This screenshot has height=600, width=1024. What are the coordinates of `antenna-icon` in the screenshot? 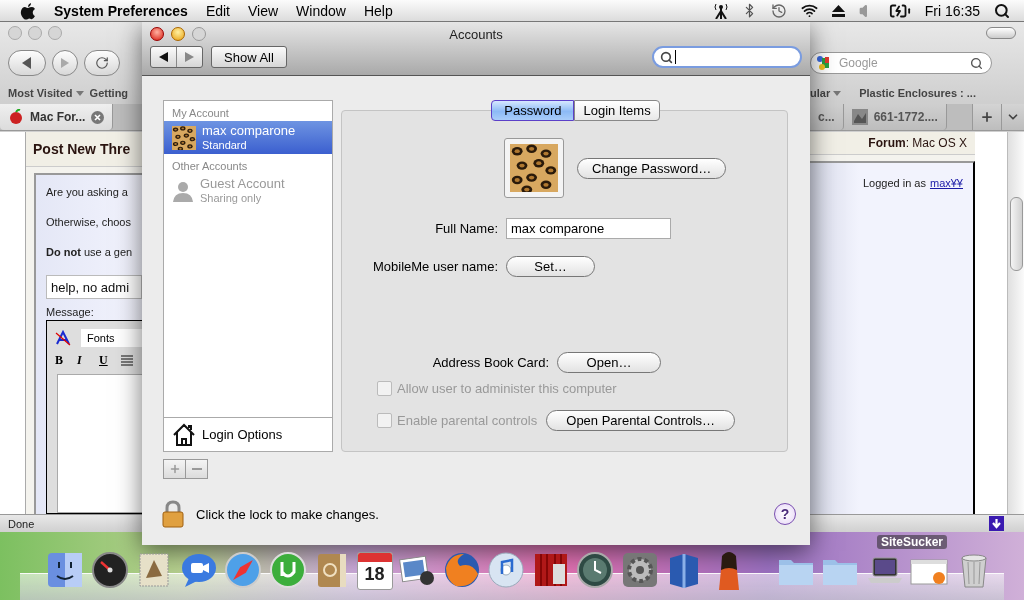 It's located at (720, 10).